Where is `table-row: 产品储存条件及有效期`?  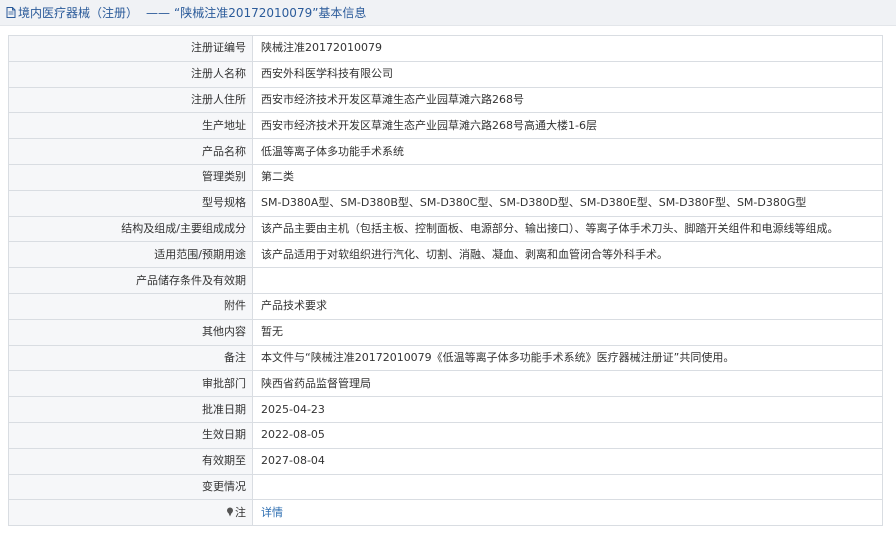
table-row: 产品储存条件及有效期 is located at coordinates (445, 280).